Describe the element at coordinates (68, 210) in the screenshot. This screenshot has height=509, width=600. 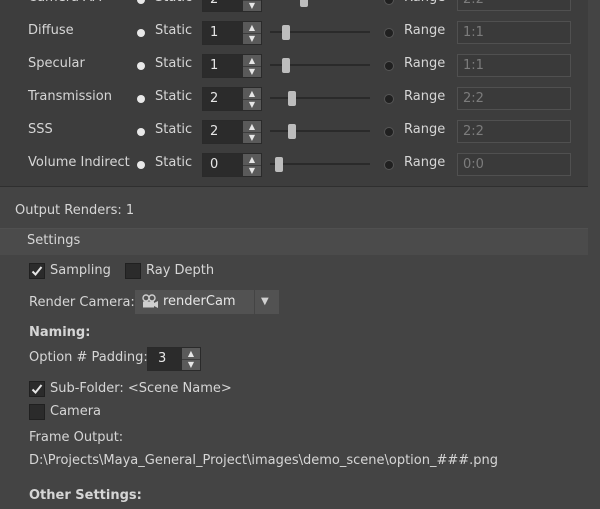
I see `output-renders-label: Output Renders:` at that location.